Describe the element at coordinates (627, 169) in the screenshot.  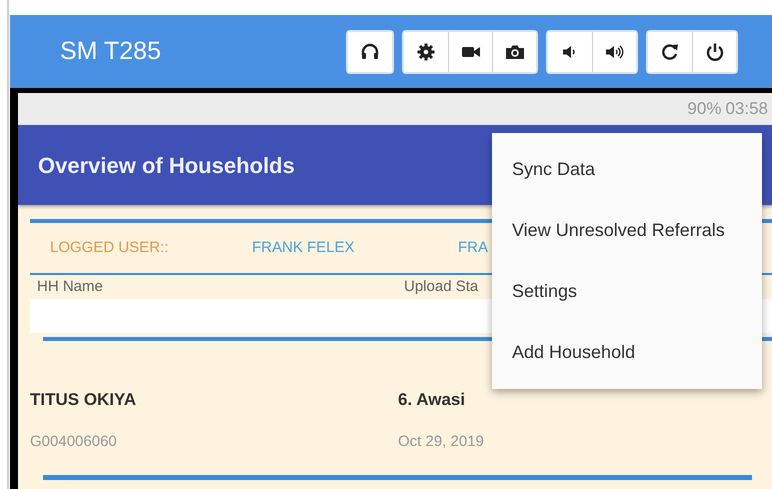
I see `menu-item: Sync Data` at that location.